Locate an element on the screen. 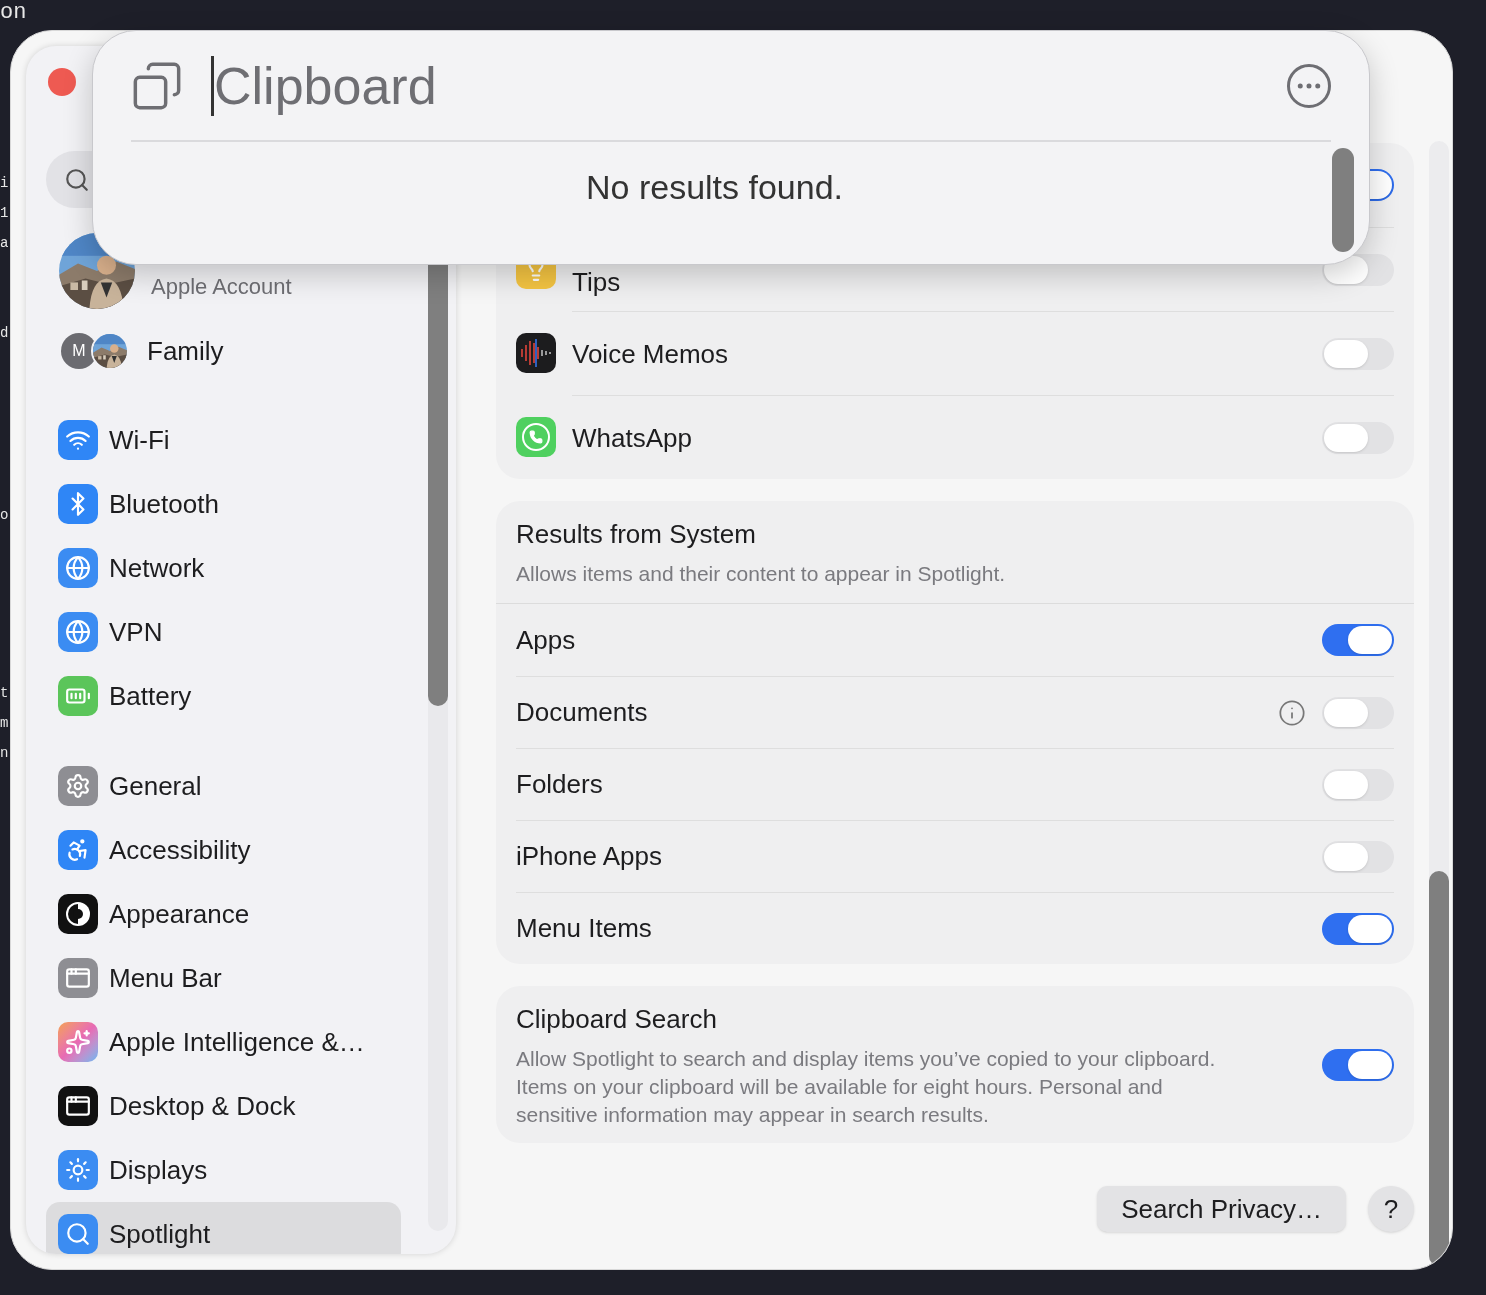 The image size is (1486, 1295). accessibility-icon is located at coordinates (78, 850).